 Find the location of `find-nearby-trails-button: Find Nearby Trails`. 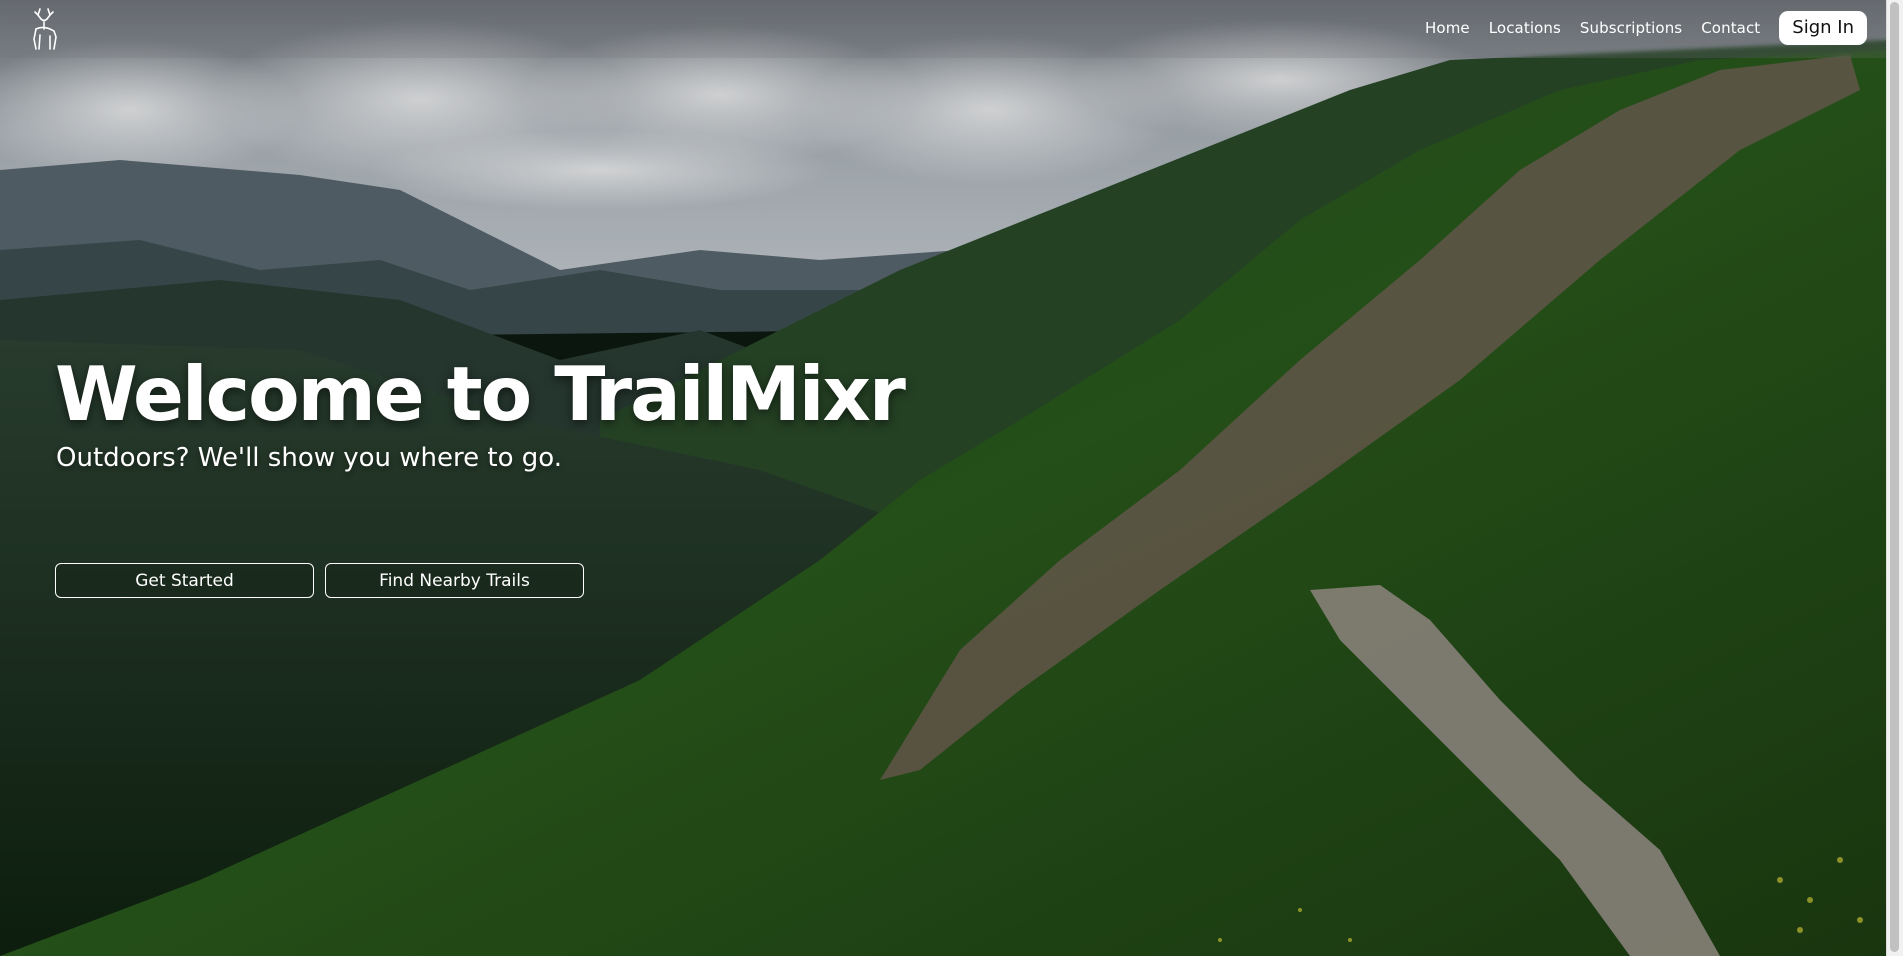

find-nearby-trails-button: Find Nearby Trails is located at coordinates (454, 580).